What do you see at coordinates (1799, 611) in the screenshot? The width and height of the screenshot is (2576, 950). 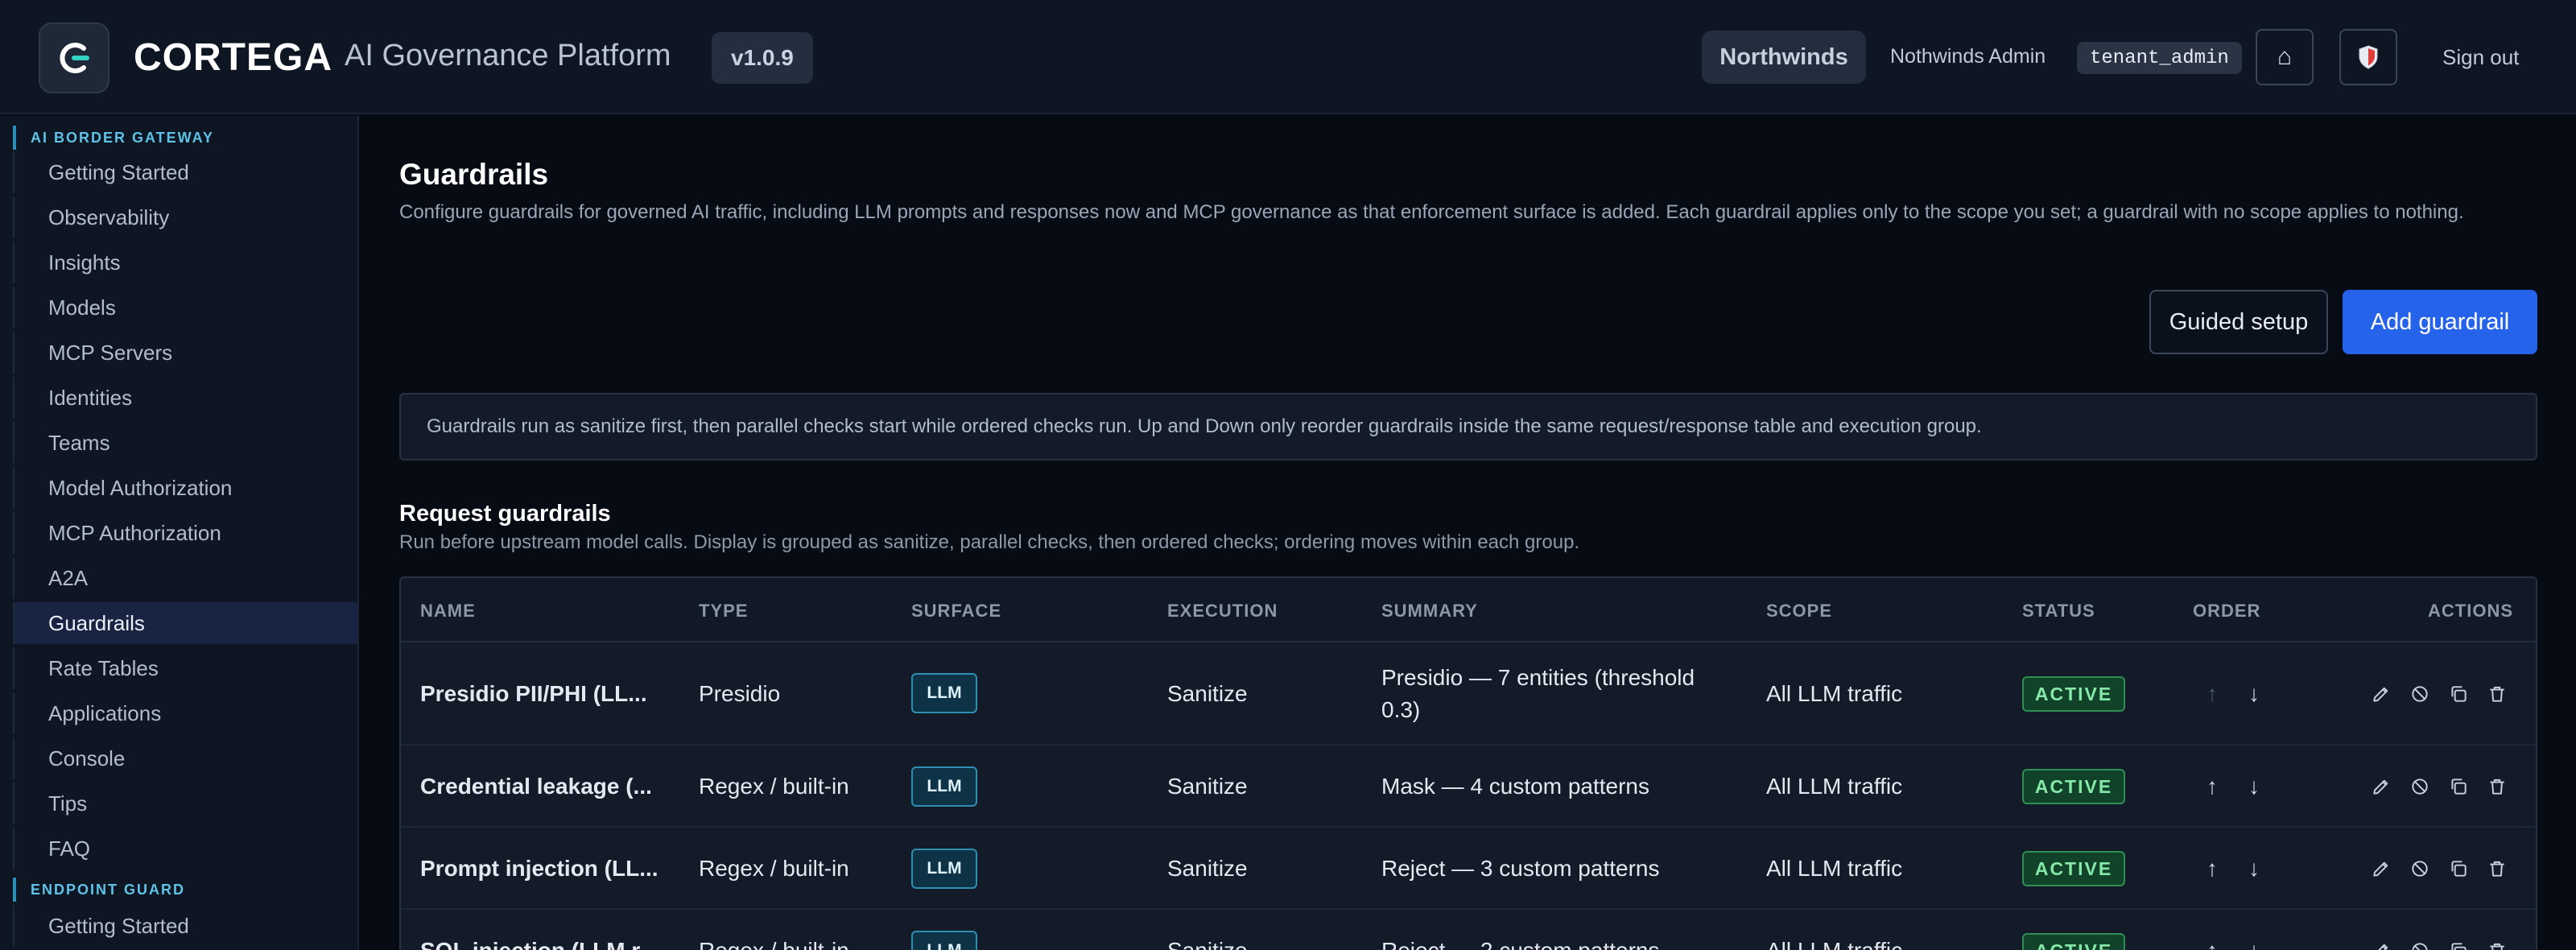 I see `column-header-scope: SCOPE` at bounding box center [1799, 611].